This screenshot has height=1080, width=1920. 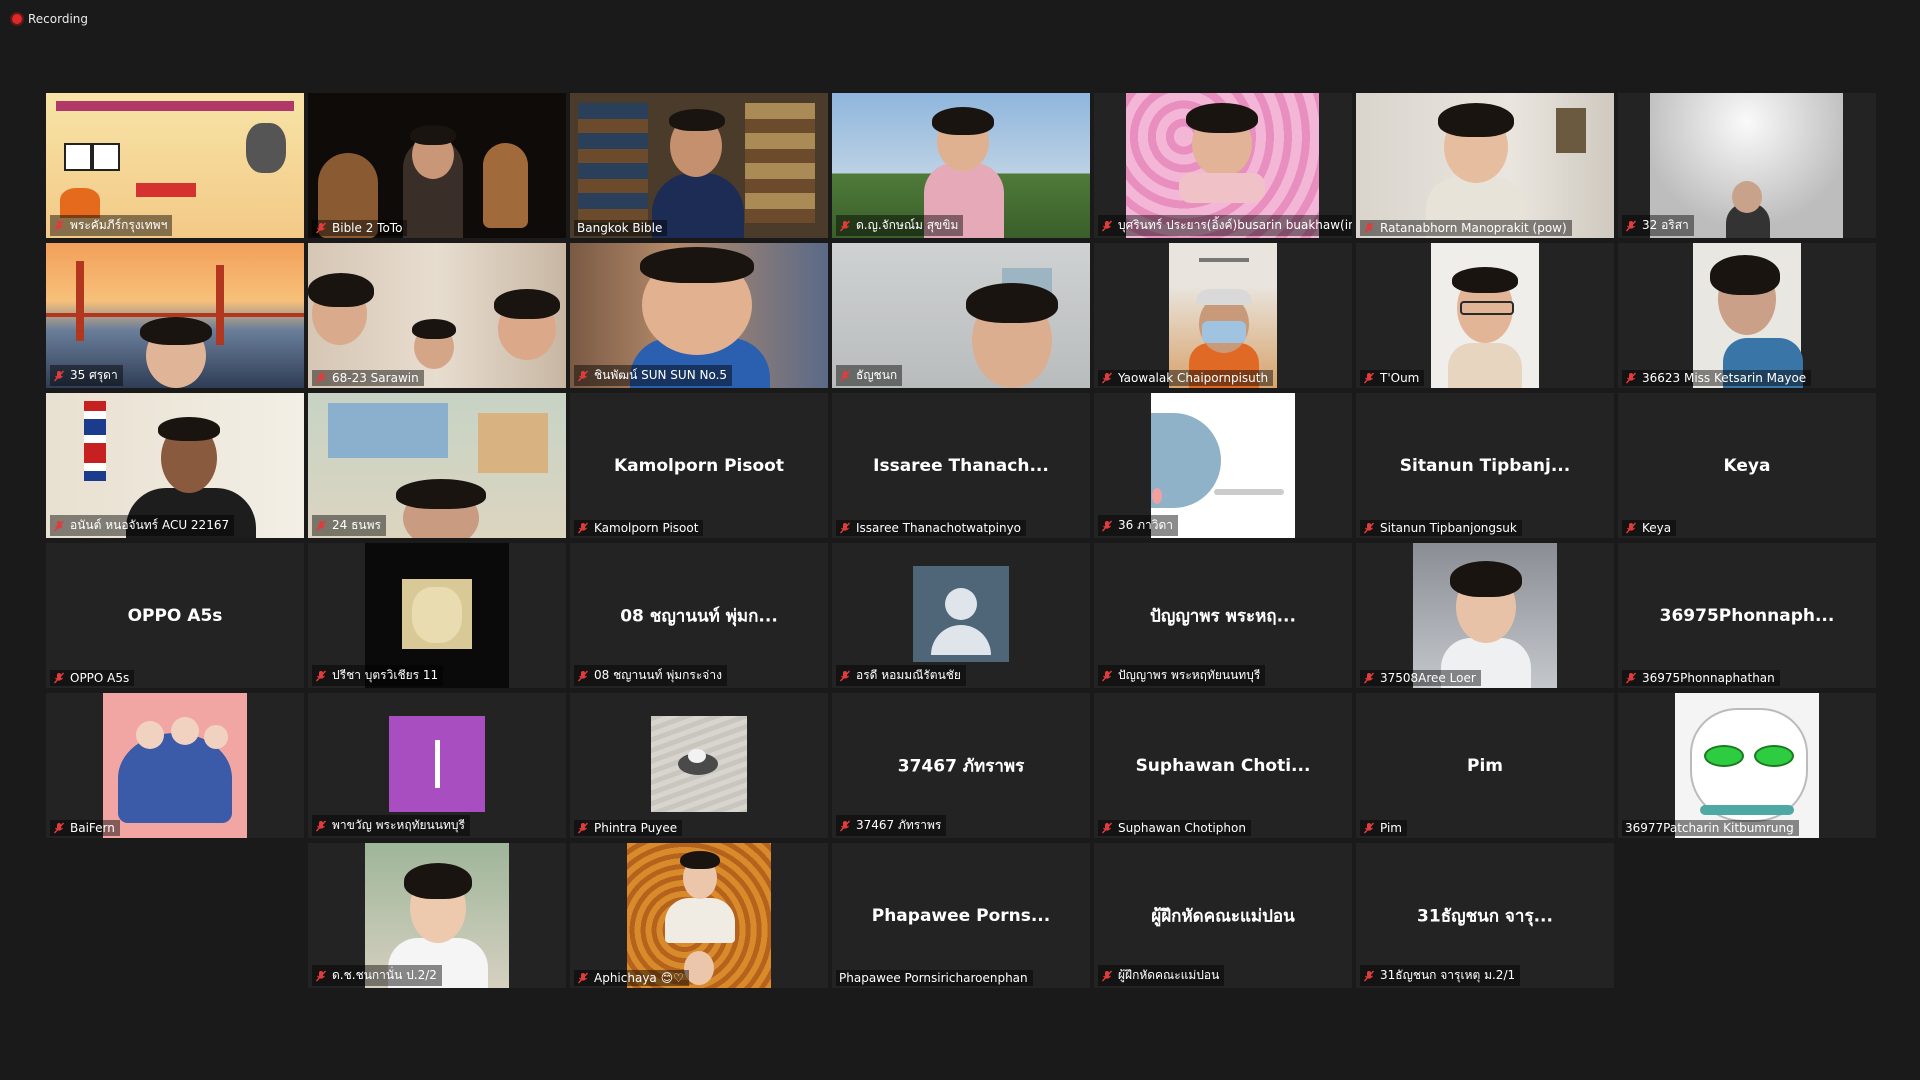 I want to click on window, so click(x=388, y=430).